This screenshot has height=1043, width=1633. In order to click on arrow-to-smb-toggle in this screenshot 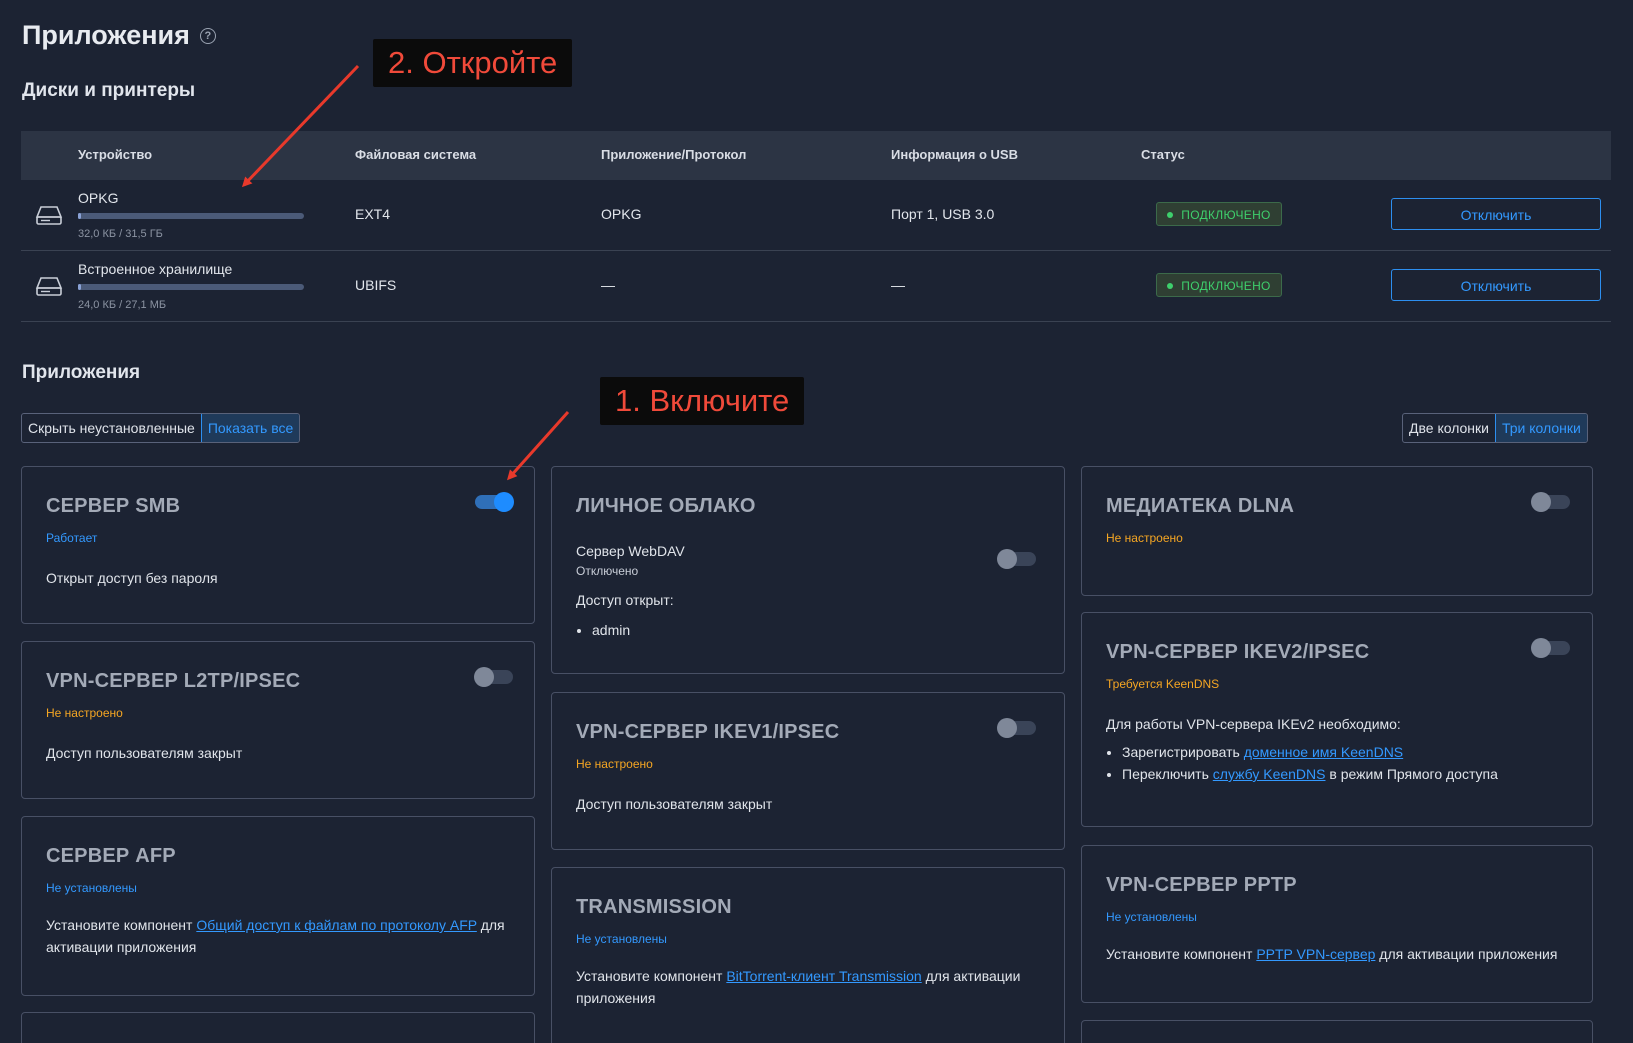, I will do `click(538, 446)`.